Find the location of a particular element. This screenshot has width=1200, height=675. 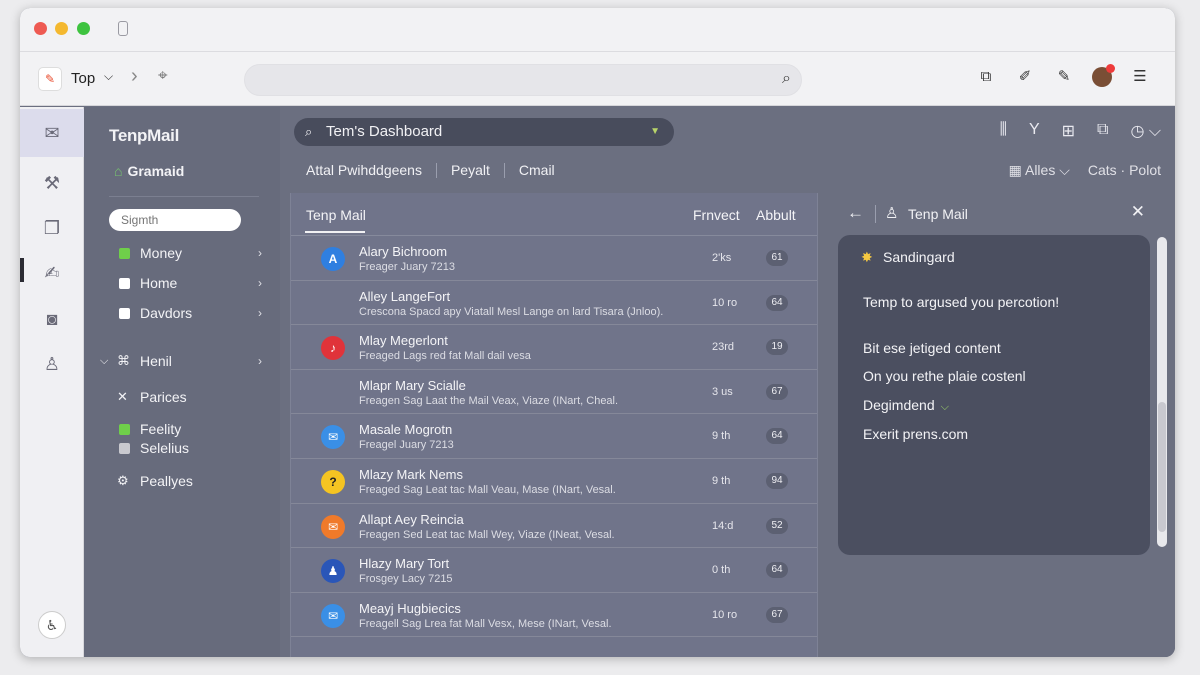

message-time: 10 ro is located at coordinates (725, 614).